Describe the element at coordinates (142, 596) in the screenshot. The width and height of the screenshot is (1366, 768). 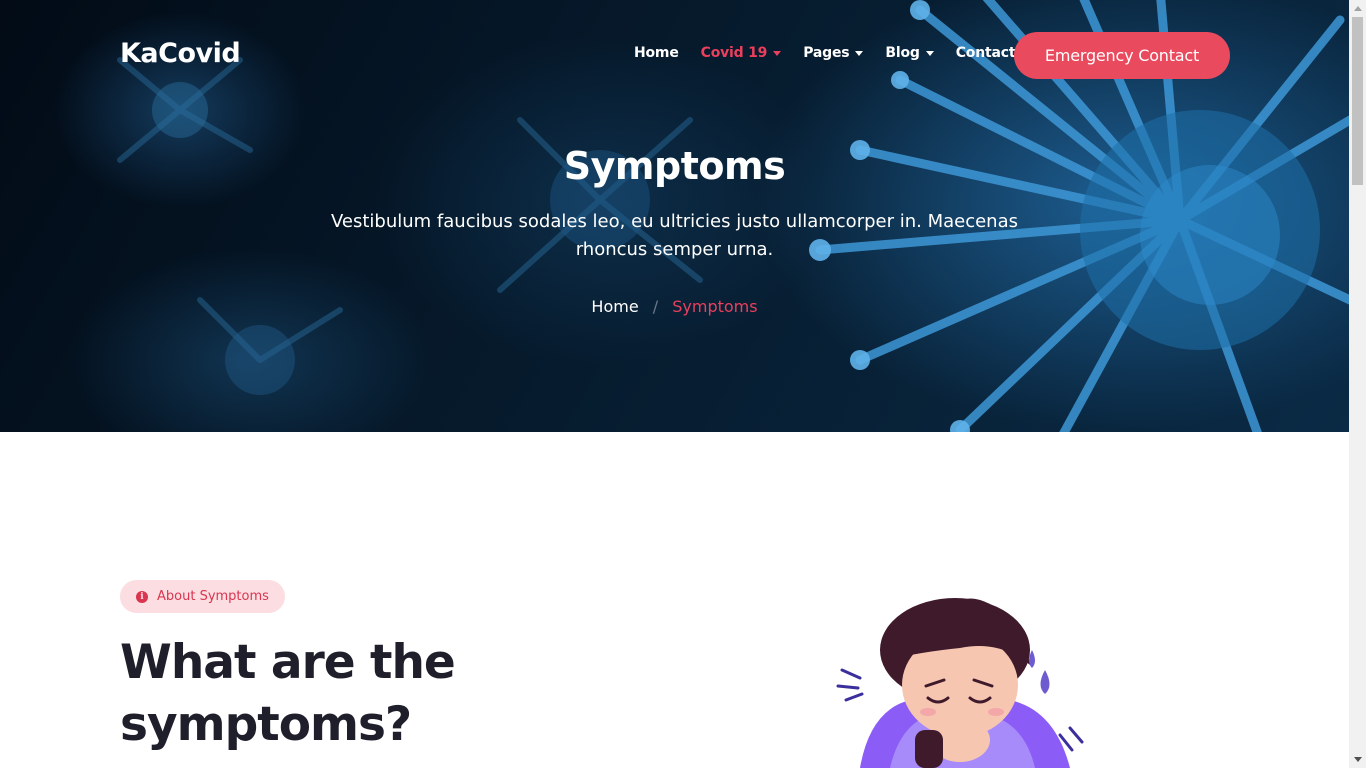
I see `info-circle-icon: i` at that location.